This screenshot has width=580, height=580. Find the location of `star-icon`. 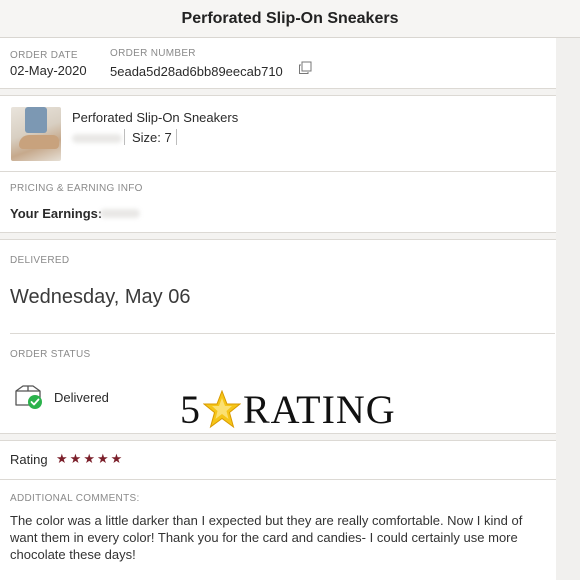

star-icon is located at coordinates (222, 408).